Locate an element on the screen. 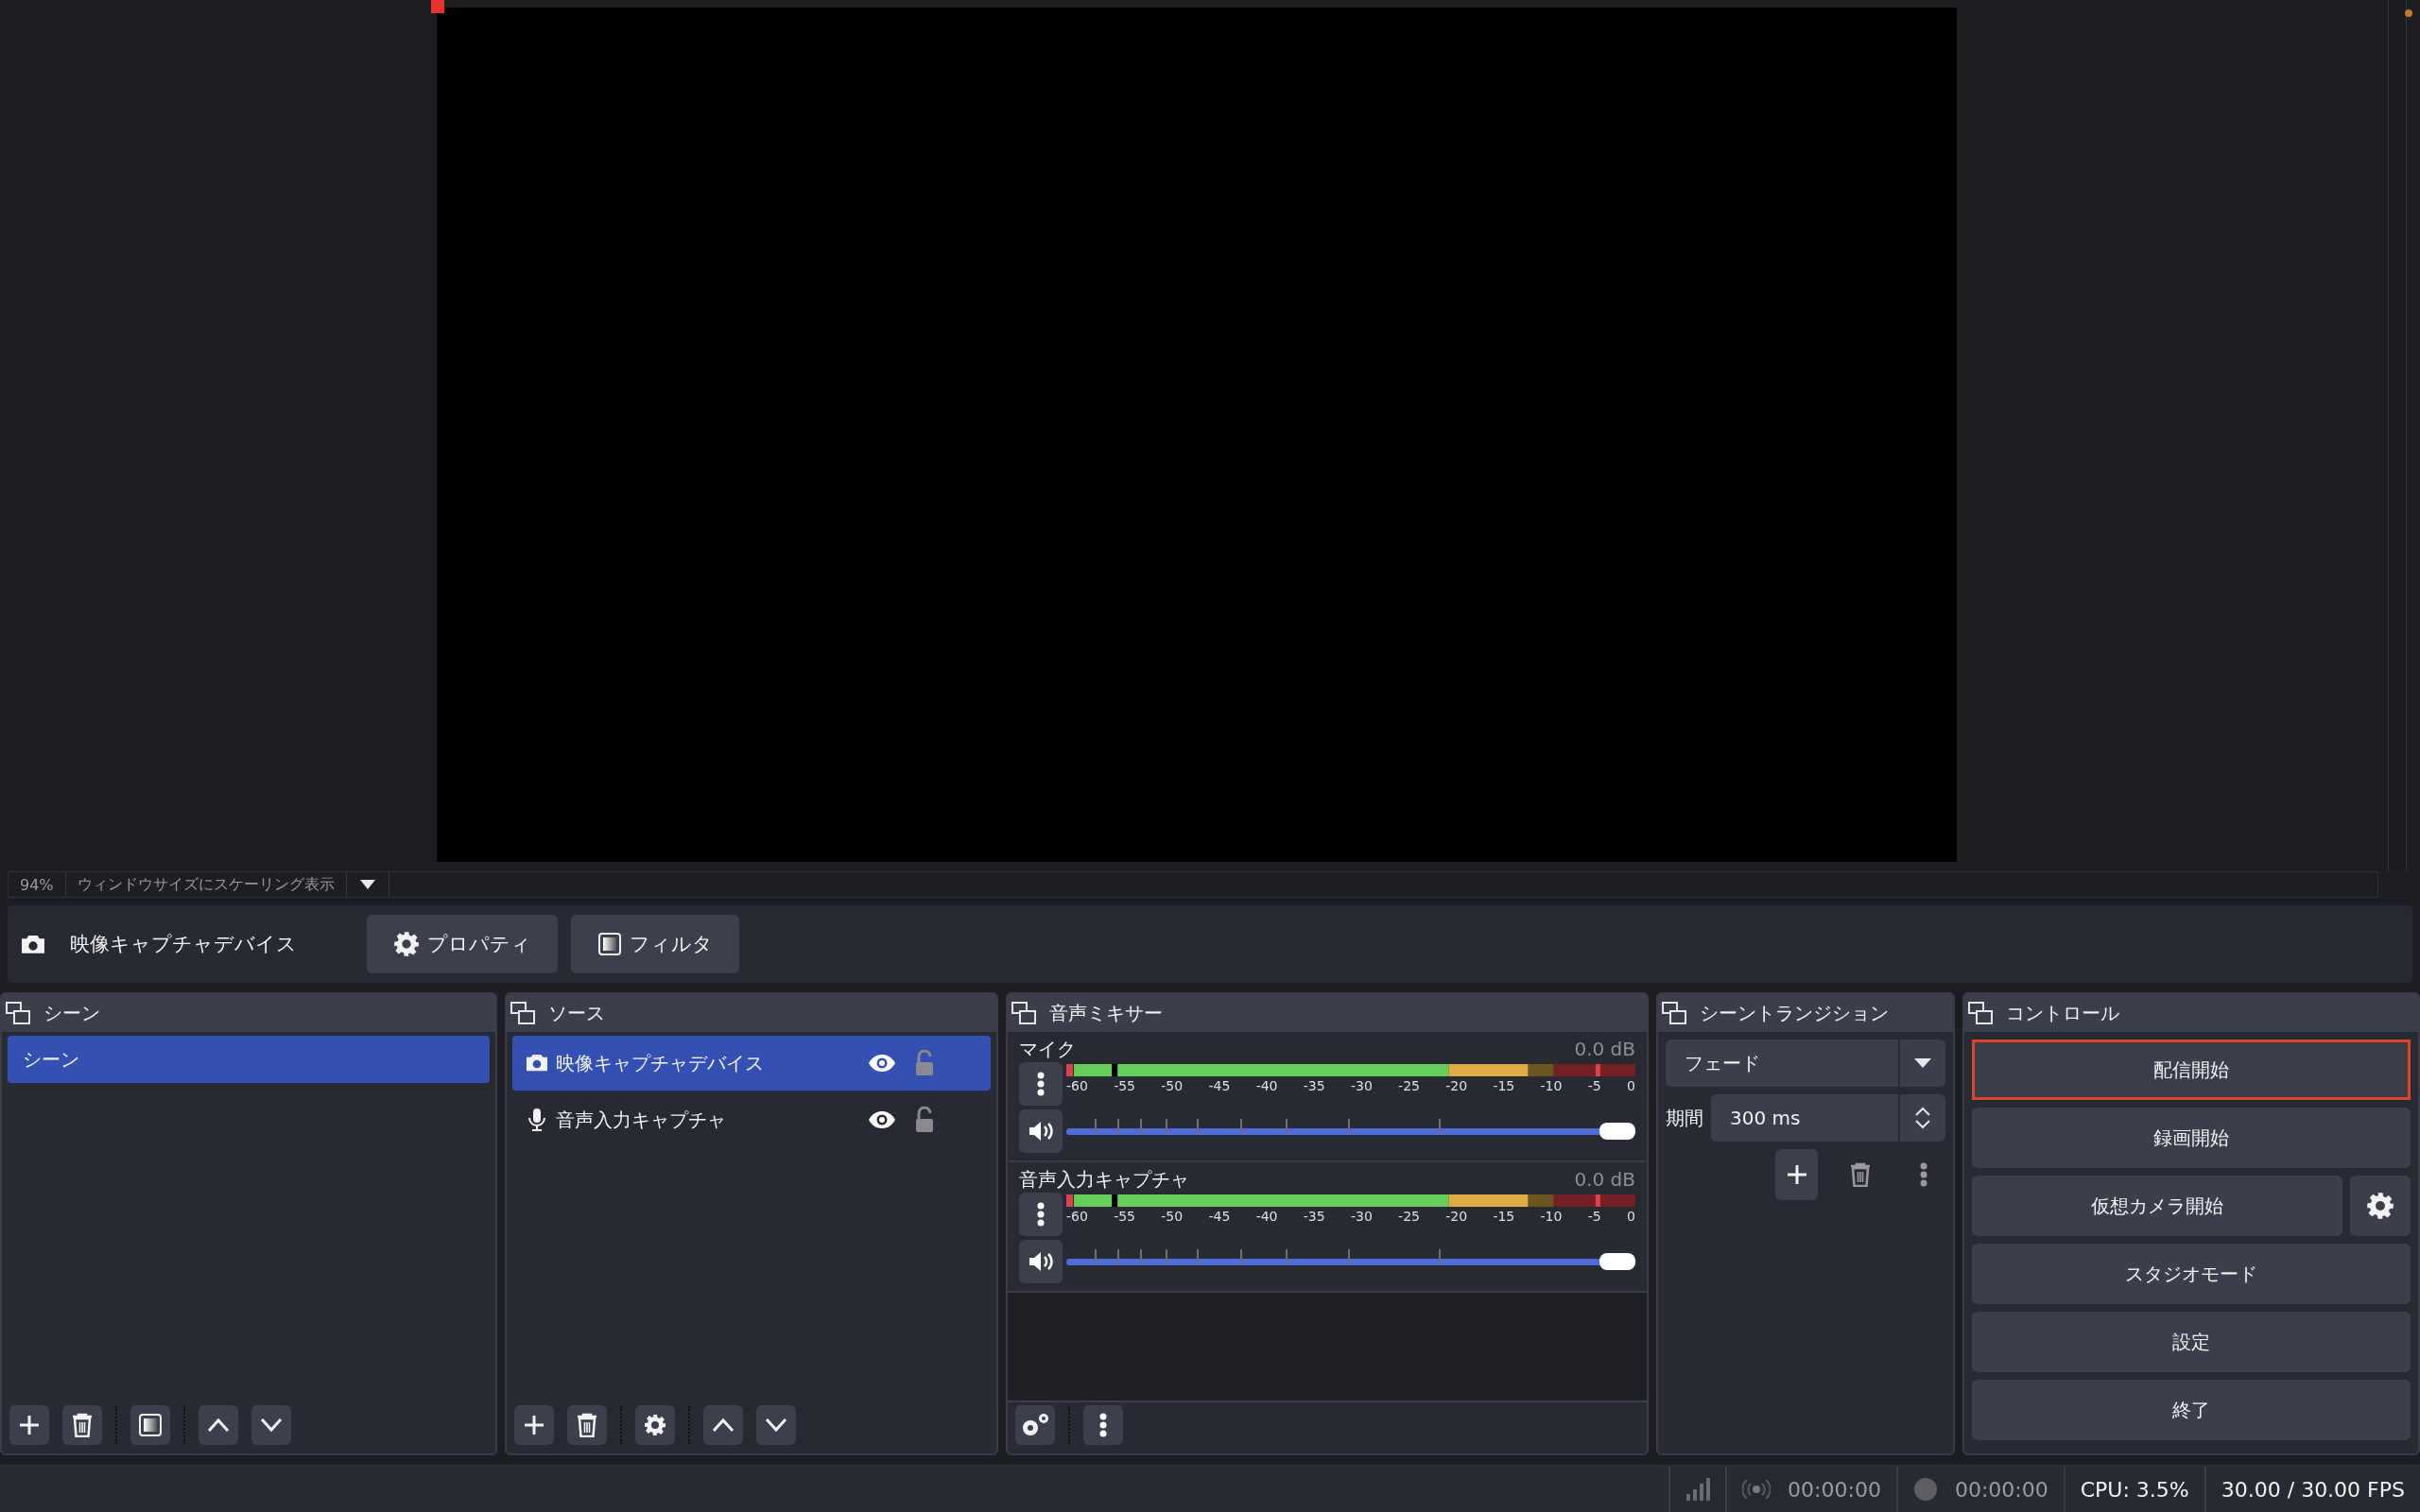 This screenshot has height=1512, width=2420. spinner-arrows-icon is located at coordinates (1922, 1118).